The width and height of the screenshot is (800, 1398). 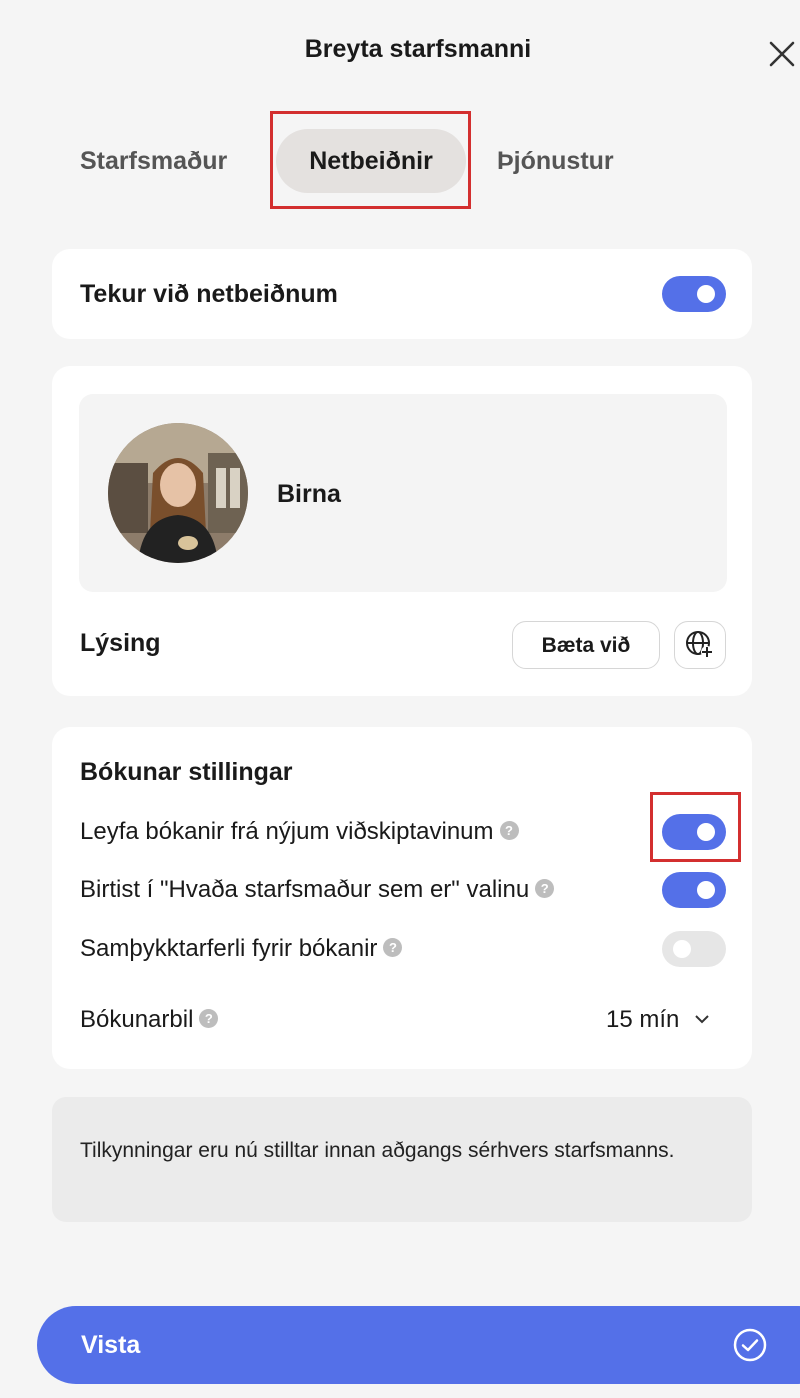 I want to click on tab-starfsmadur: Starfsmaður, so click(x=153, y=161).